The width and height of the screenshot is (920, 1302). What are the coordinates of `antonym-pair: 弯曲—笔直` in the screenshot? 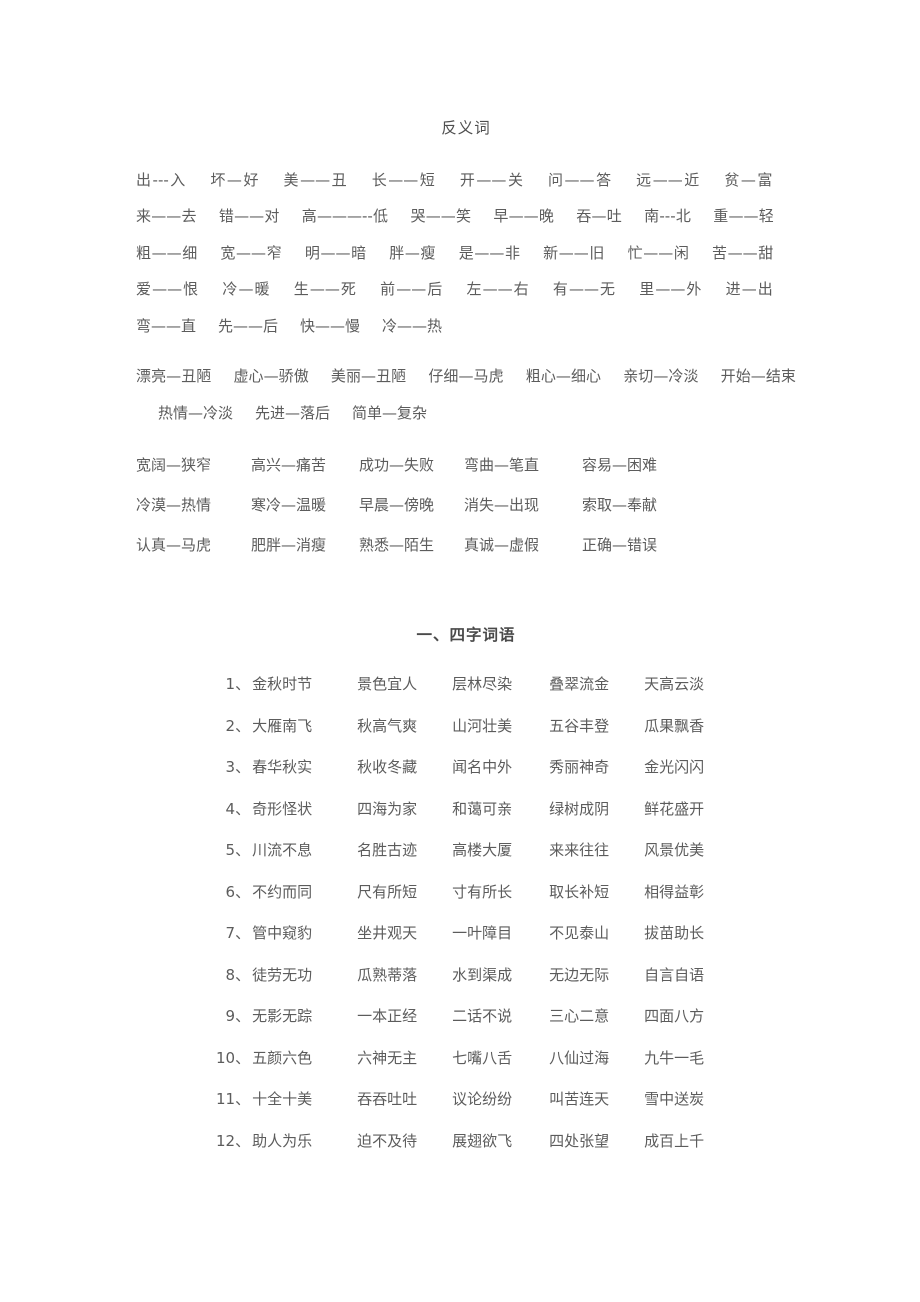 It's located at (502, 465).